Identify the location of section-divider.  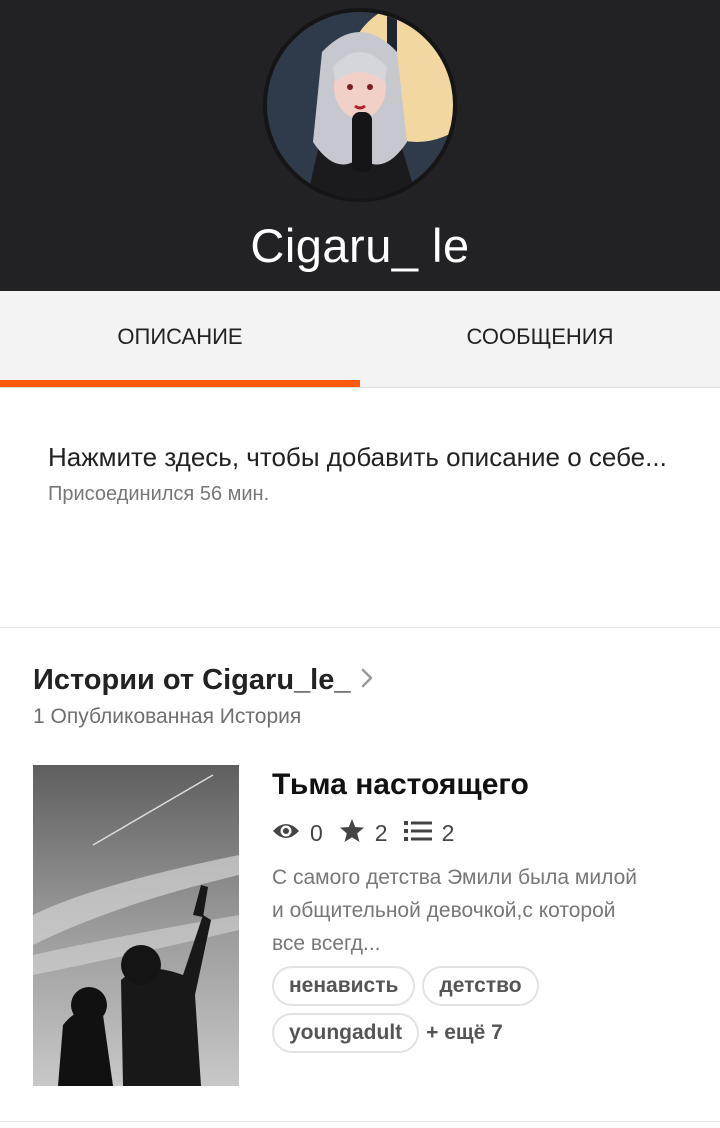
(360, 1121).